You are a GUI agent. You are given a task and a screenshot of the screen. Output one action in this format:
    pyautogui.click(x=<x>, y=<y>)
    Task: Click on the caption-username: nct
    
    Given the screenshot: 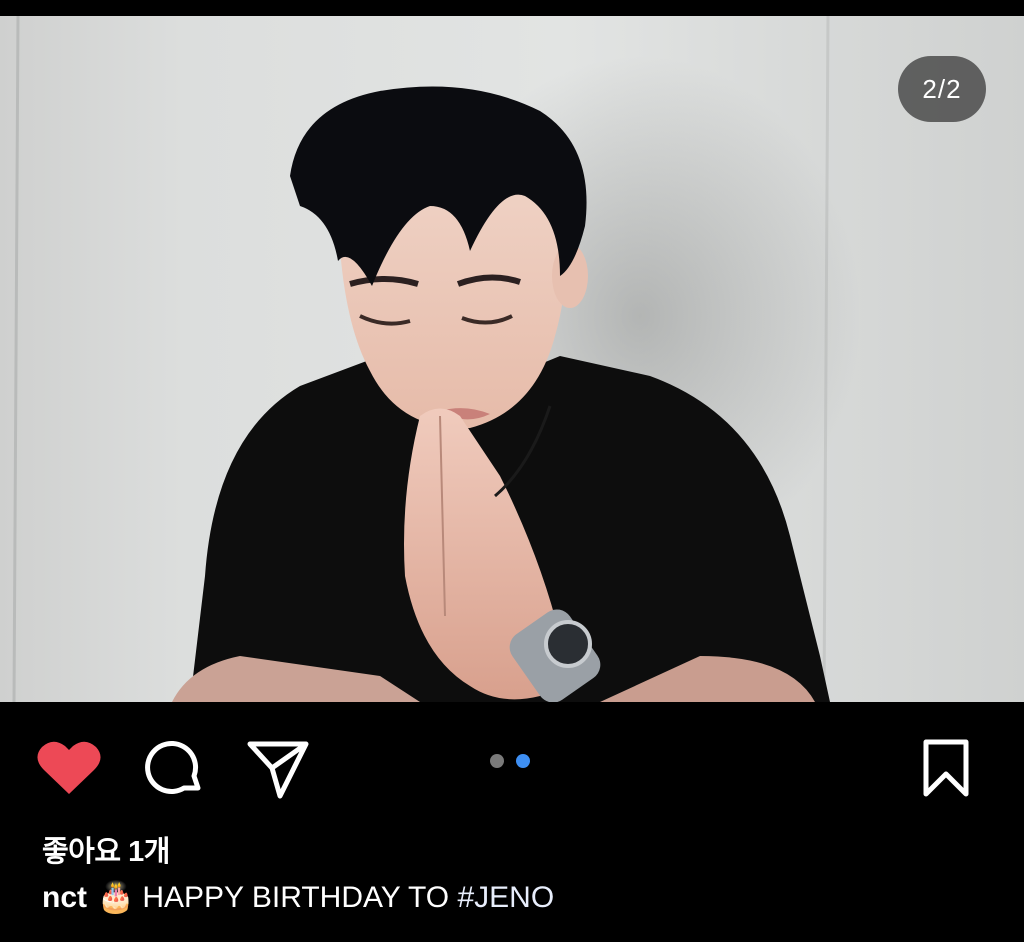 What is the action you would take?
    pyautogui.click(x=64, y=897)
    